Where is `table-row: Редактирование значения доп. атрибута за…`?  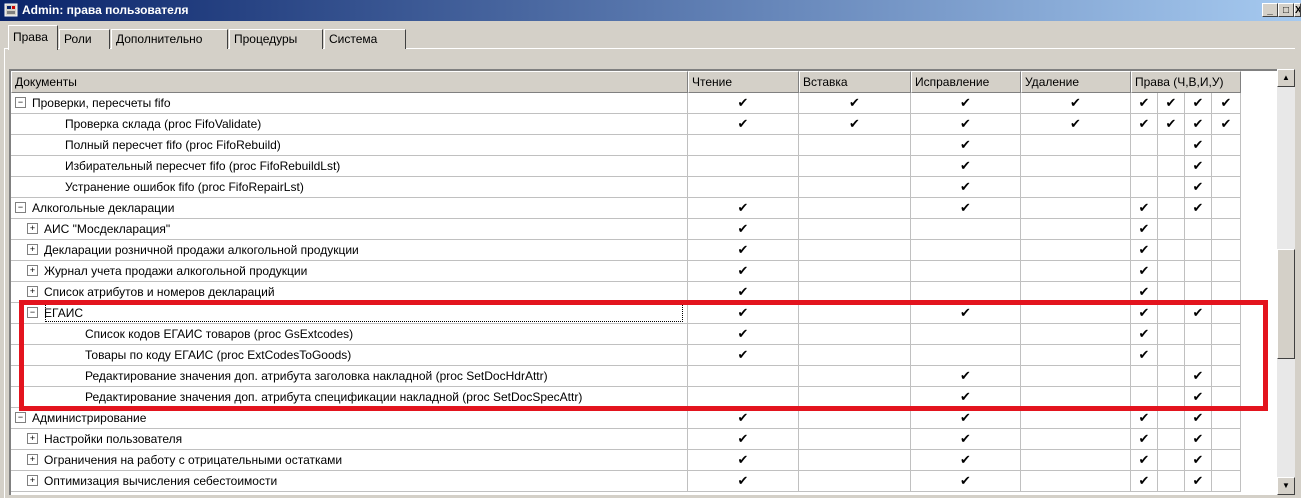 table-row: Редактирование значения доп. атрибута за… is located at coordinates (644, 376).